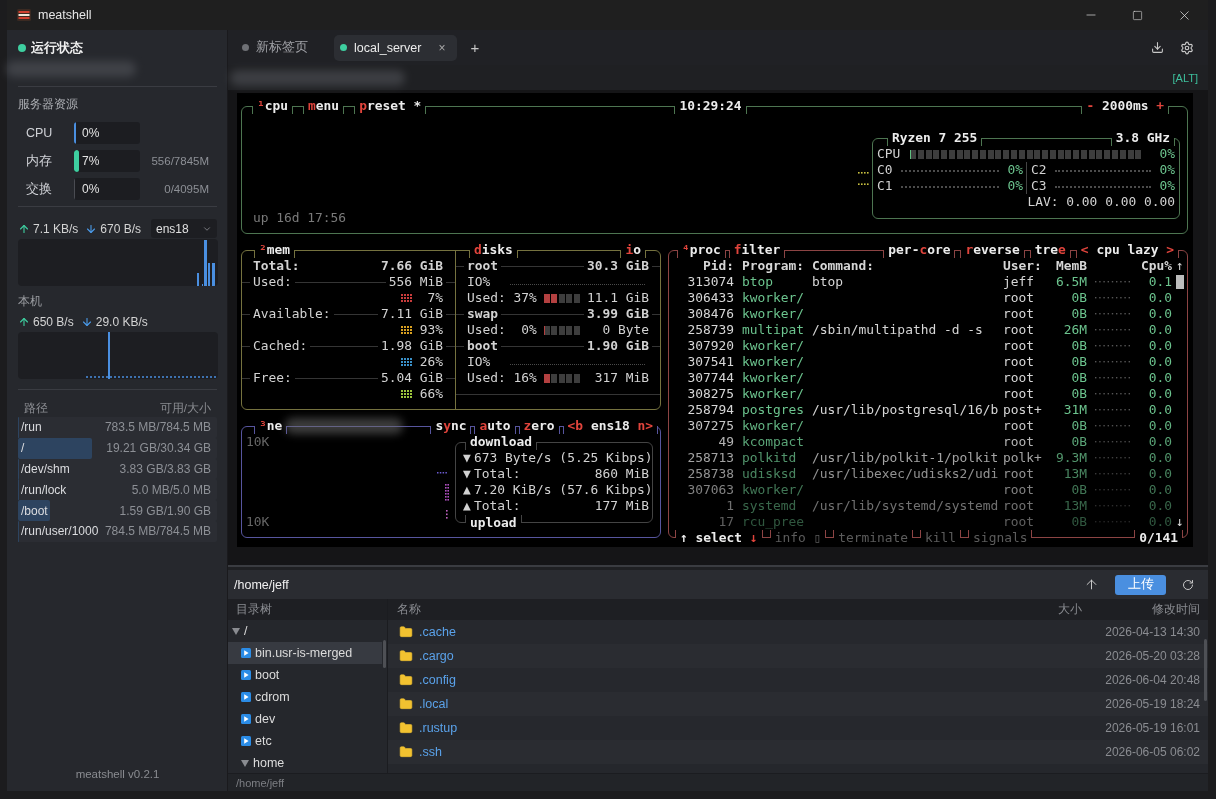  What do you see at coordinates (493, 523) in the screenshot?
I see `section-title: upload` at bounding box center [493, 523].